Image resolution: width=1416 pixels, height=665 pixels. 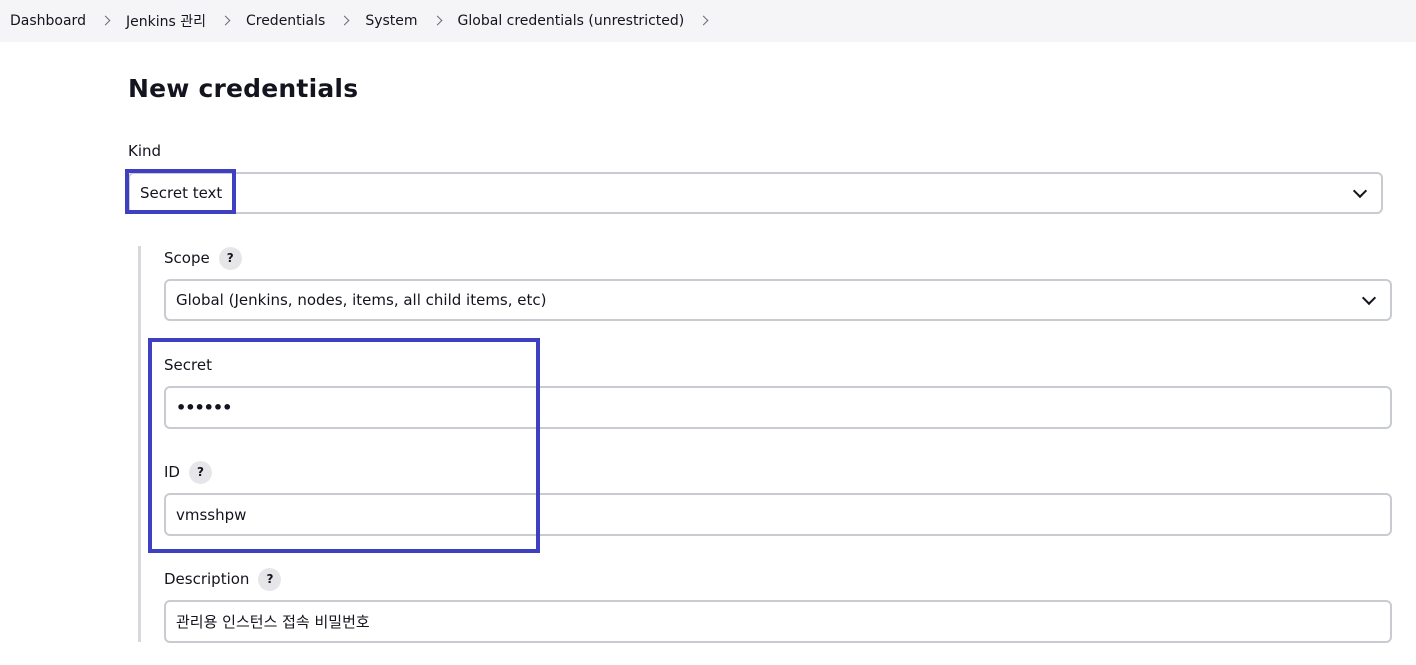 I want to click on breadcrumb-system: System, so click(x=391, y=21).